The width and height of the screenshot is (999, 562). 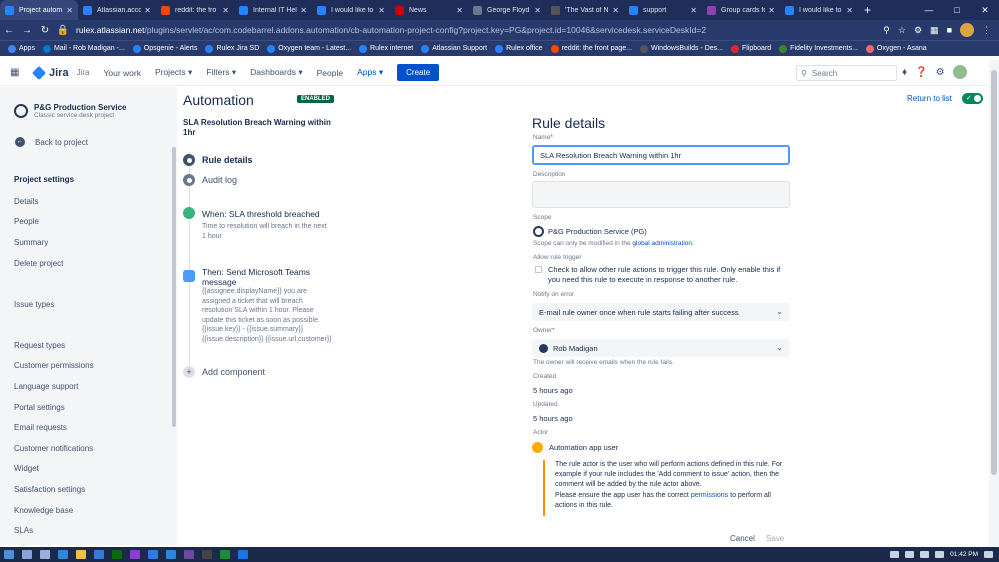 What do you see at coordinates (330, 73) in the screenshot?
I see `nav-people: People` at bounding box center [330, 73].